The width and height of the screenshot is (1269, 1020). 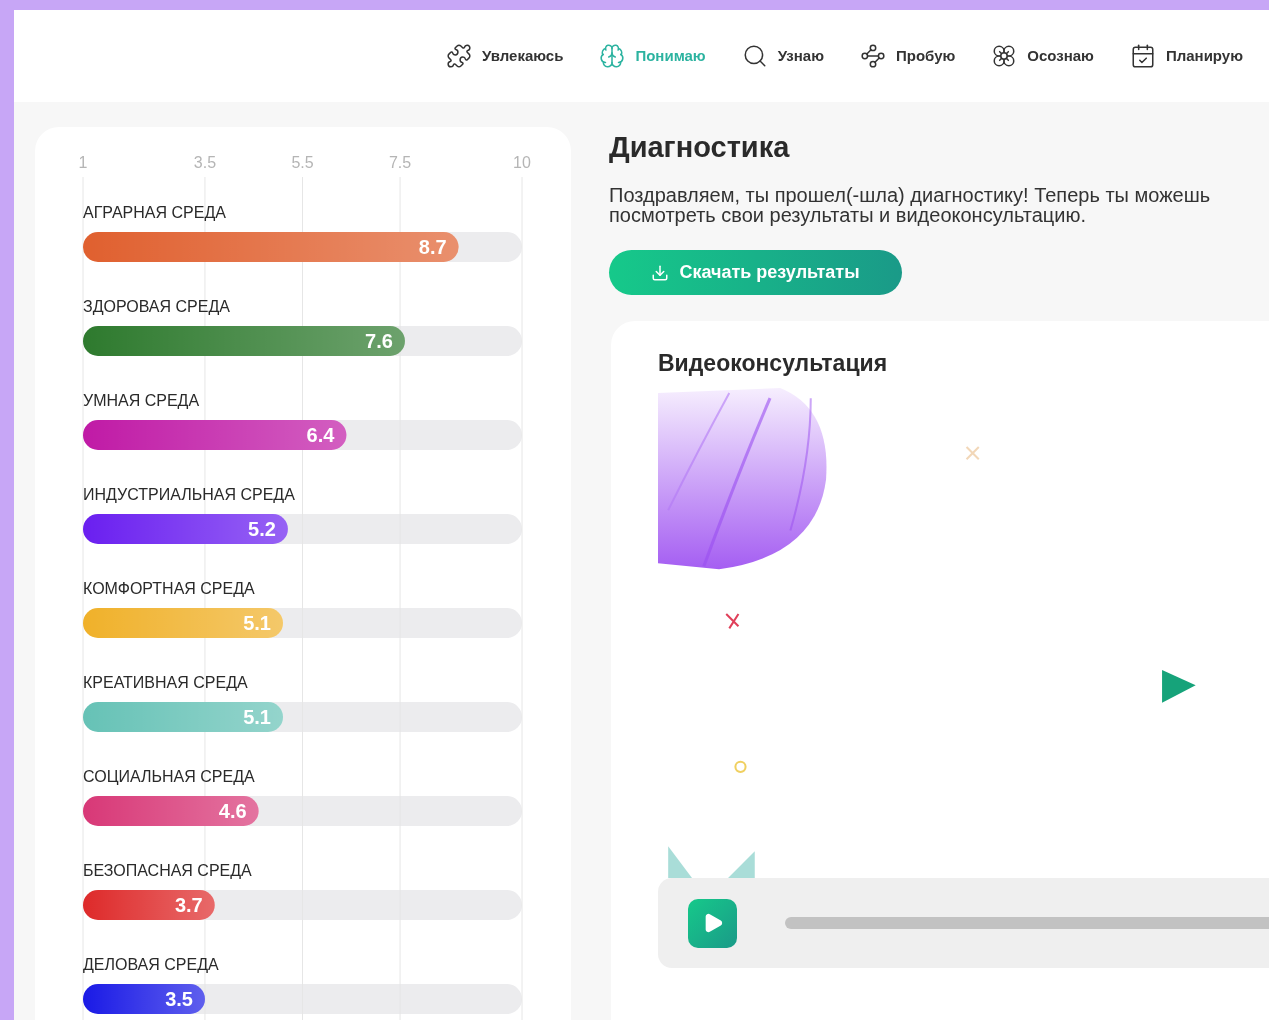 What do you see at coordinates (660, 272) in the screenshot?
I see `download-icon` at bounding box center [660, 272].